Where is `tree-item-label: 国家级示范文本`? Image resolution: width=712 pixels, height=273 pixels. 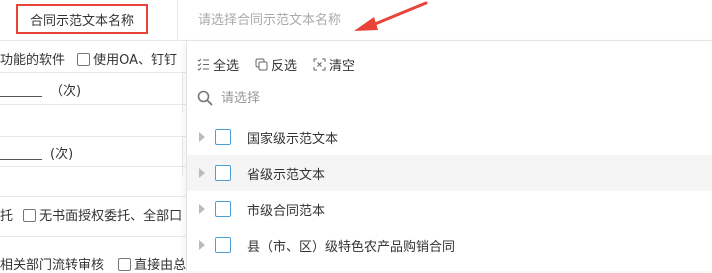 tree-item-label: 国家级示范文本 is located at coordinates (293, 139).